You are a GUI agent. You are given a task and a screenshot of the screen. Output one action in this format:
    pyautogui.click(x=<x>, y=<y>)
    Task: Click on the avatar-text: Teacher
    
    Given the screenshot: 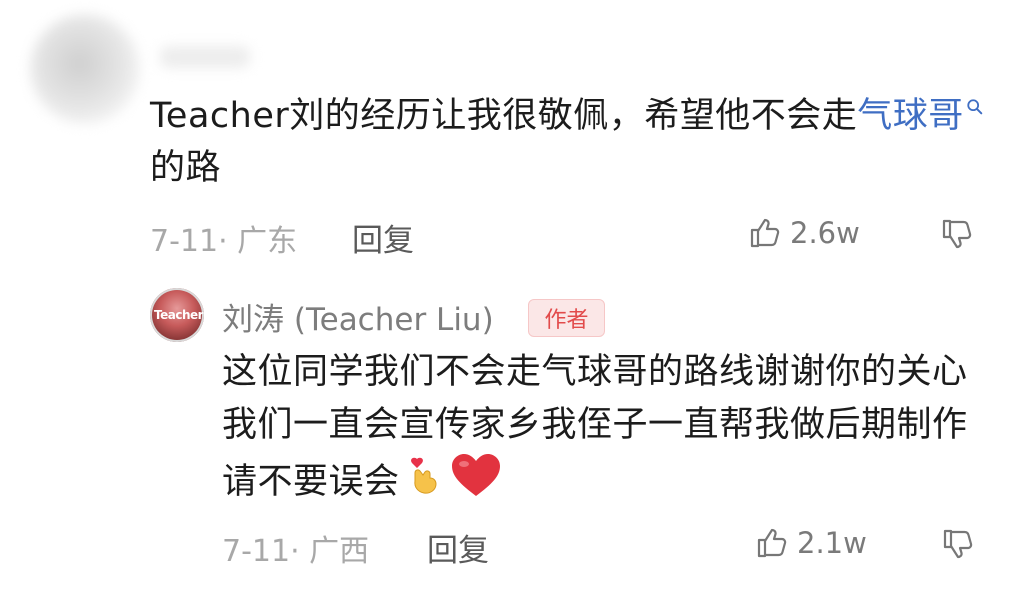 What is the action you would take?
    pyautogui.click(x=179, y=315)
    